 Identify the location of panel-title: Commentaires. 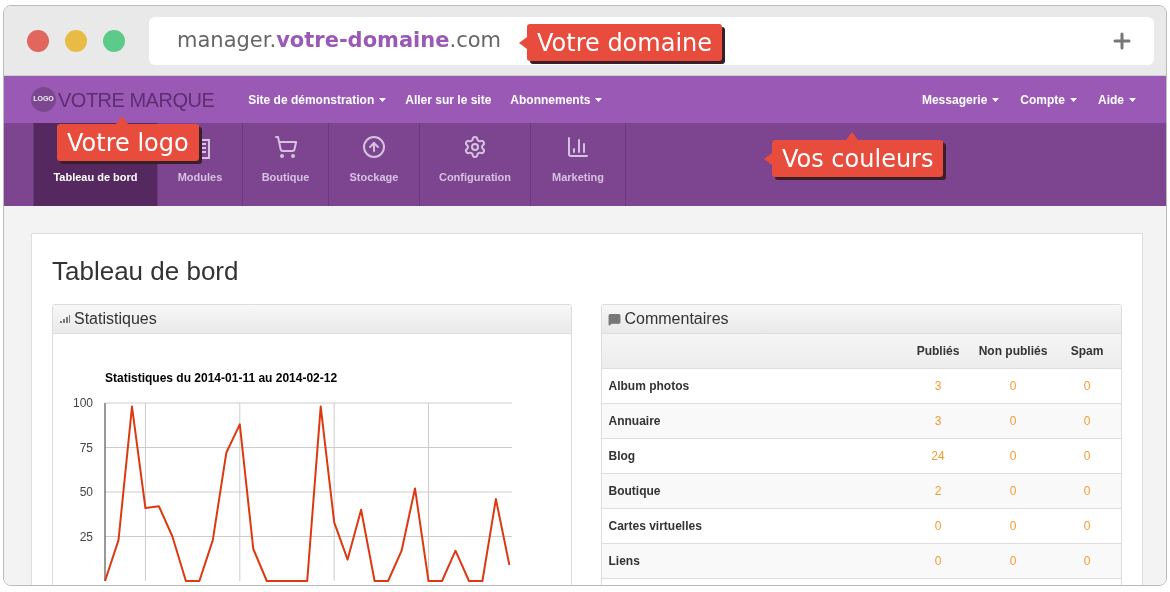
(676, 319).